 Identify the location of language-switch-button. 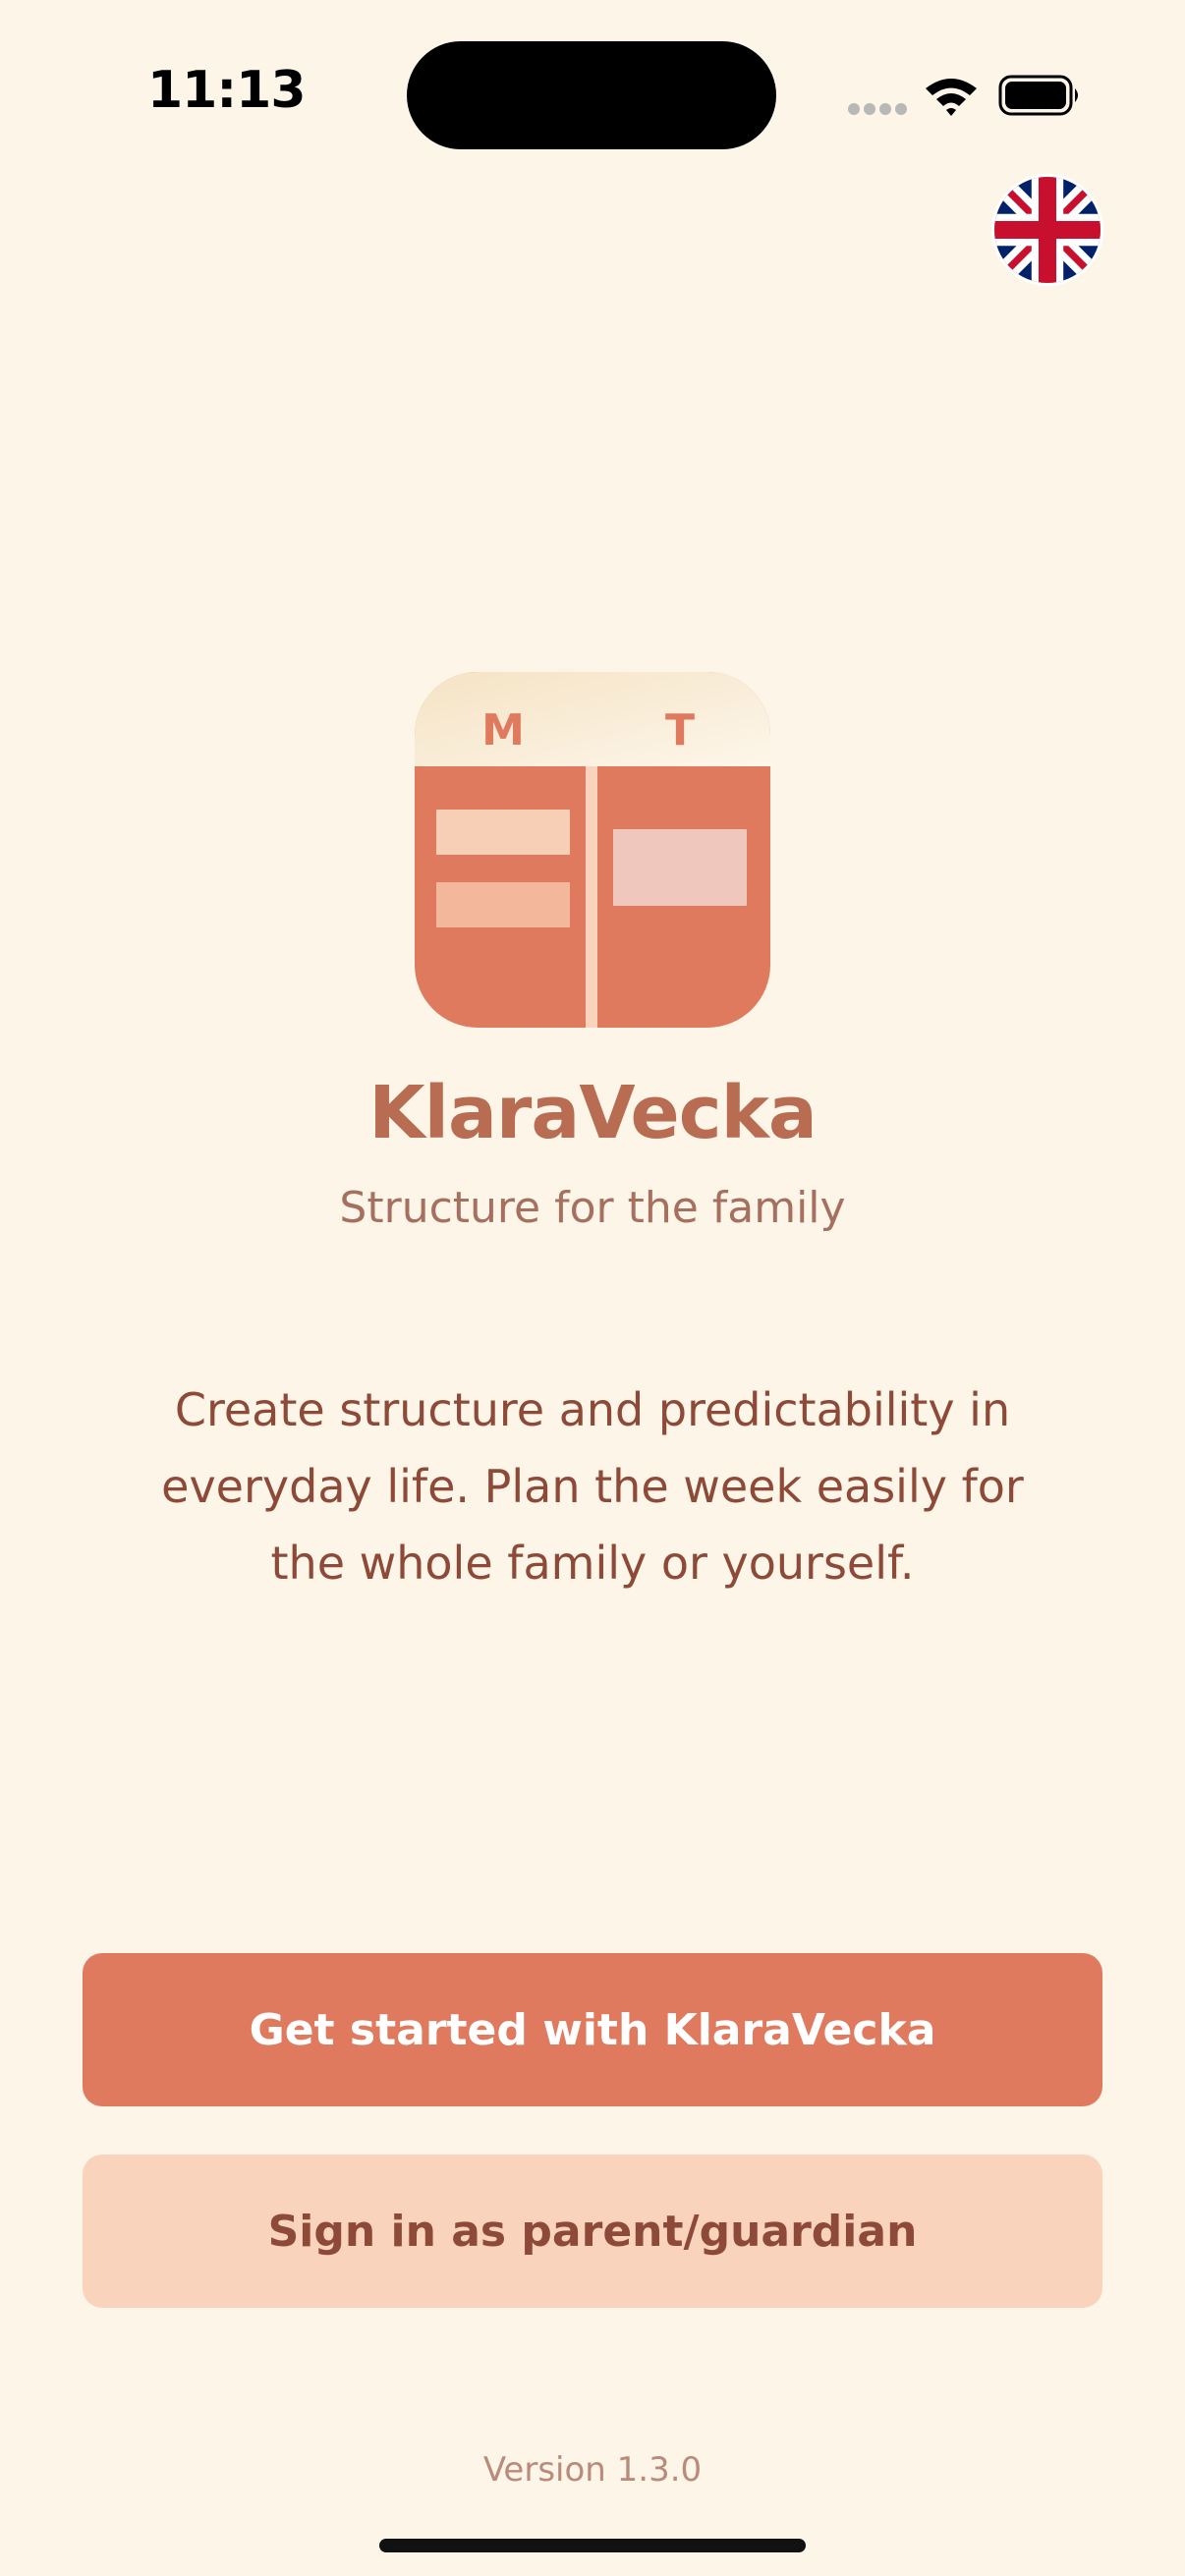
(1047, 230).